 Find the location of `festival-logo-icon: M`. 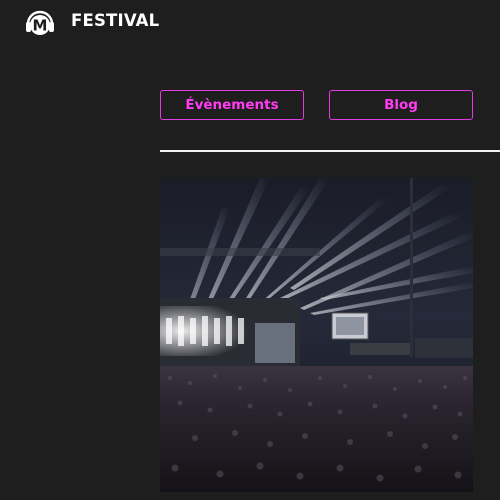

festival-logo-icon: M is located at coordinates (40, 22).